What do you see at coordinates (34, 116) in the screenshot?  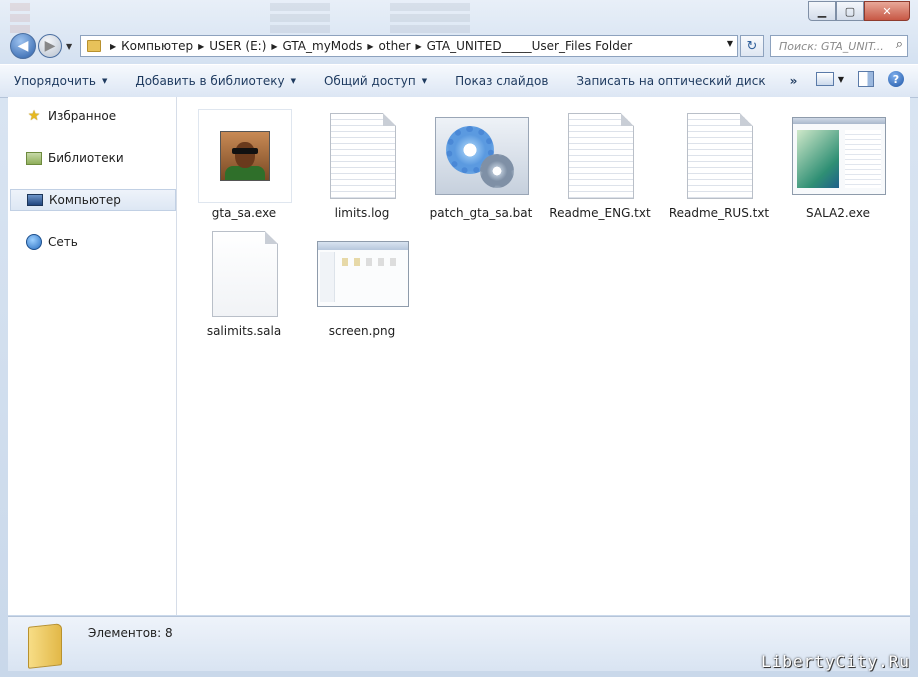 I see `star-icon: ★` at bounding box center [34, 116].